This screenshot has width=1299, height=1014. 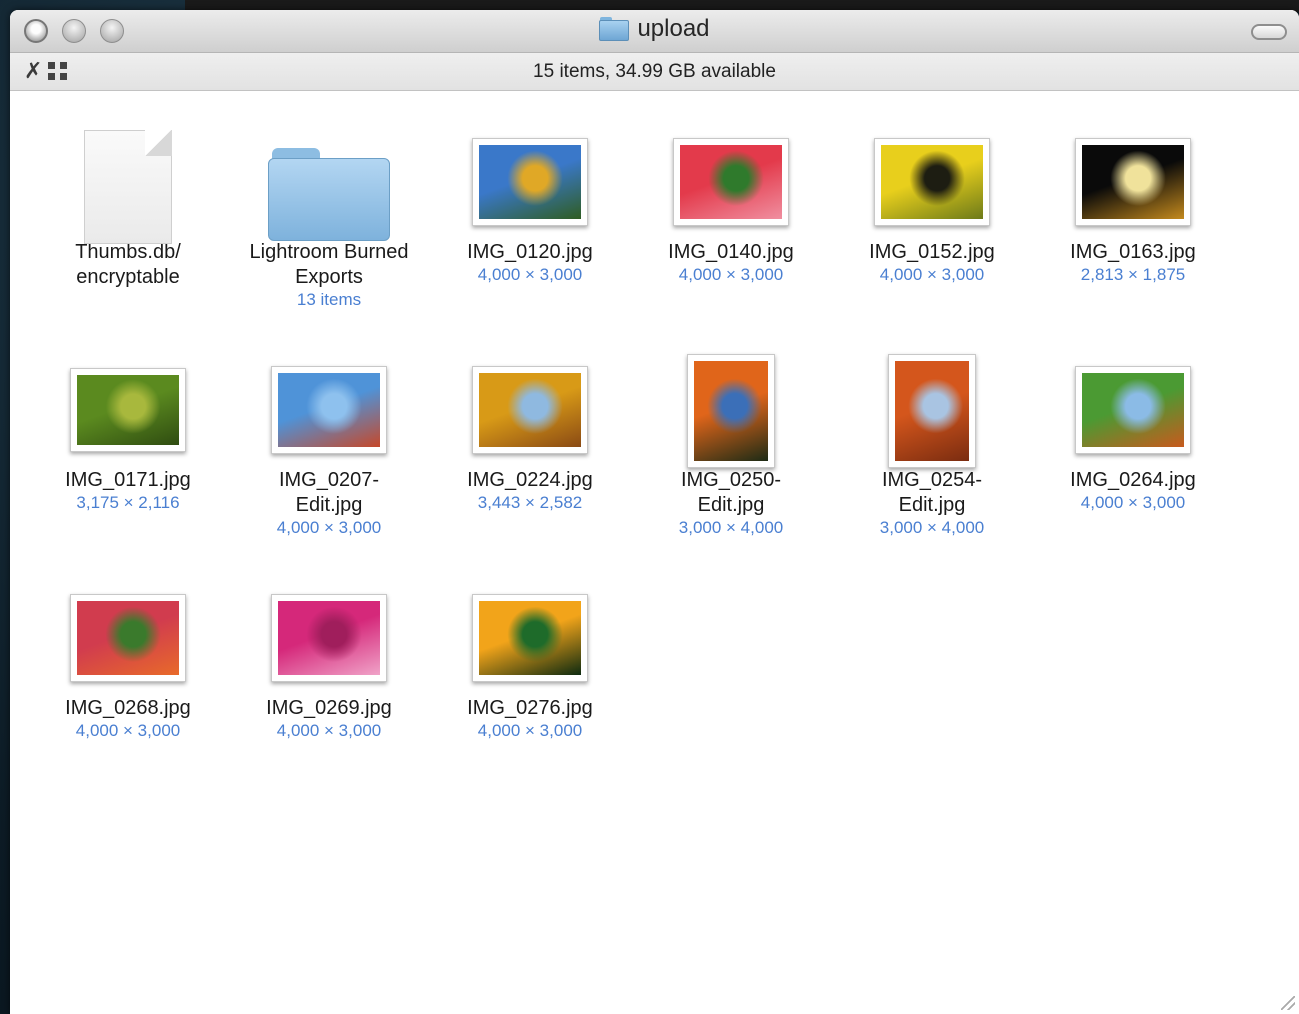 I want to click on file-item: IMG_0207-Edit.jpg 4,000 × 3,000, so click(x=329, y=438).